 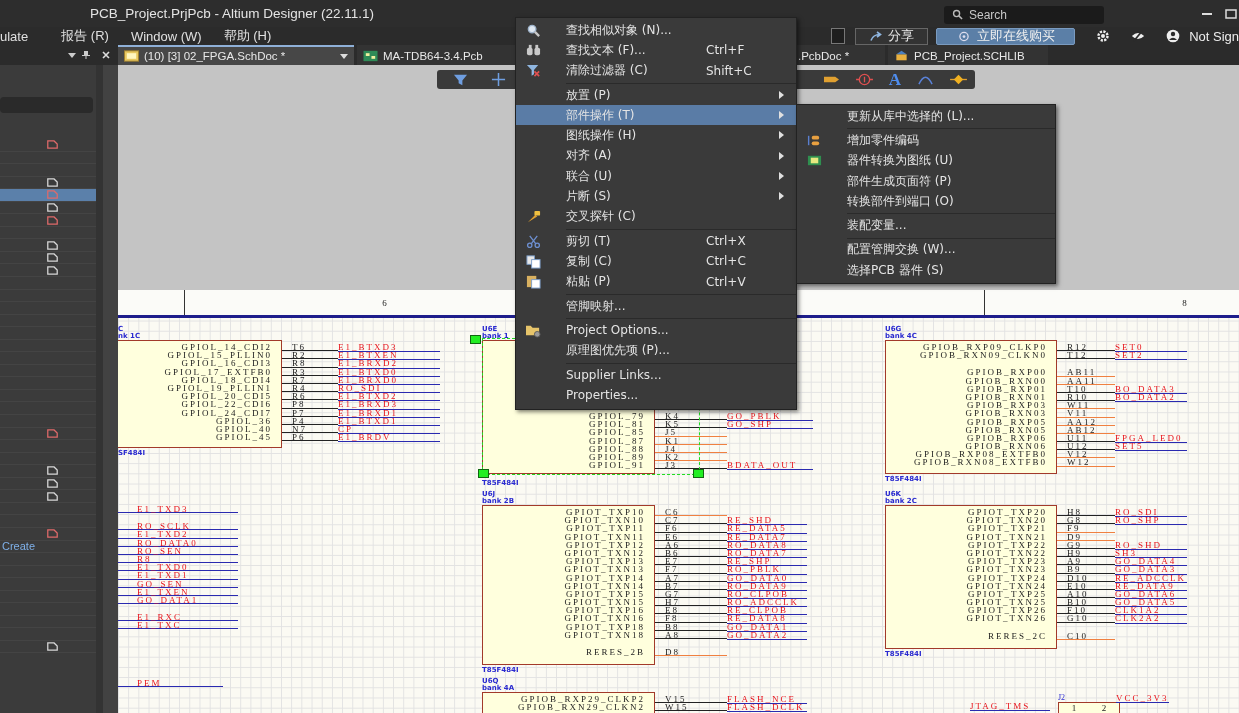 I want to click on pin-name: GPIOB_RXP00, so click(x=1007, y=372).